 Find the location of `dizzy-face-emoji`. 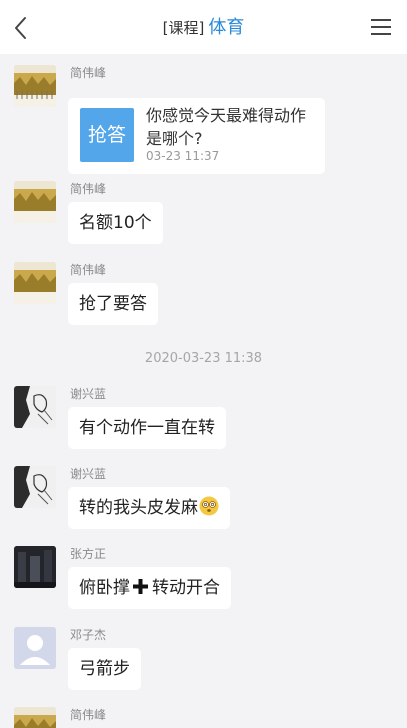

dizzy-face-emoji is located at coordinates (209, 506).